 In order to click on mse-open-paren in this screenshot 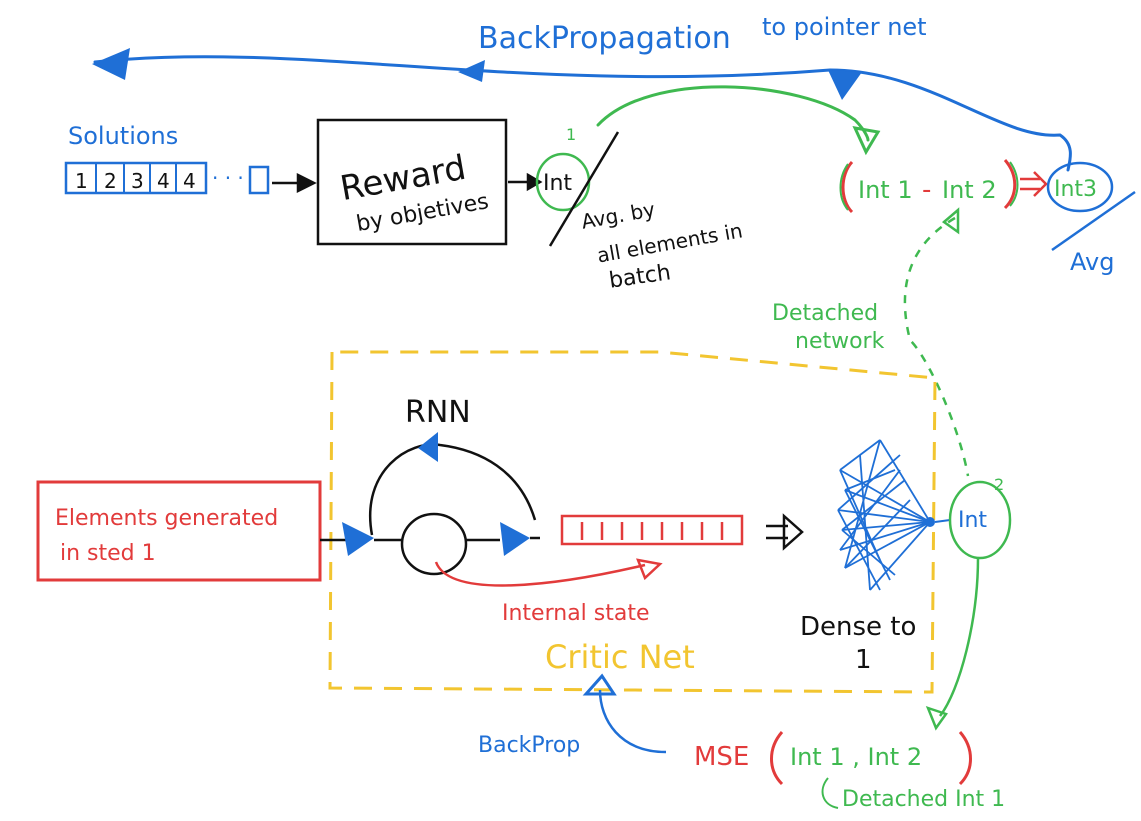, I will do `click(777, 758)`.